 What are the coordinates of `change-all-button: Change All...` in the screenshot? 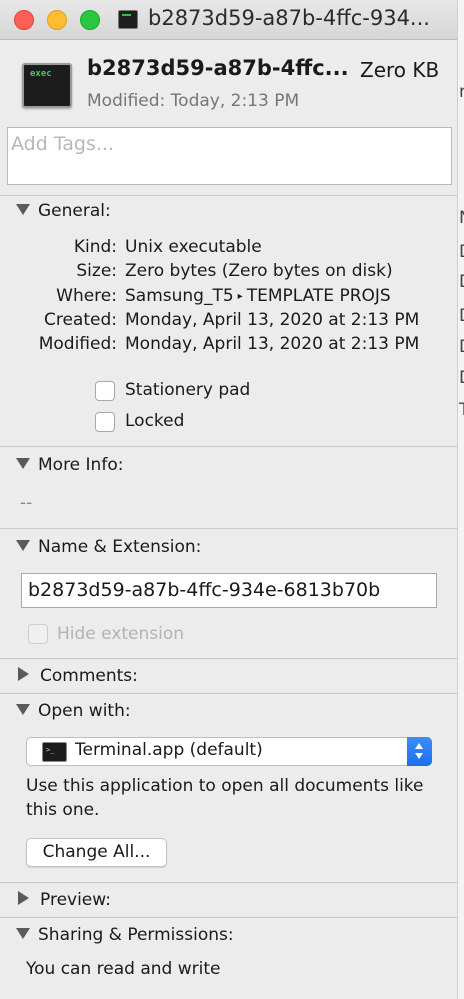 It's located at (96, 852).